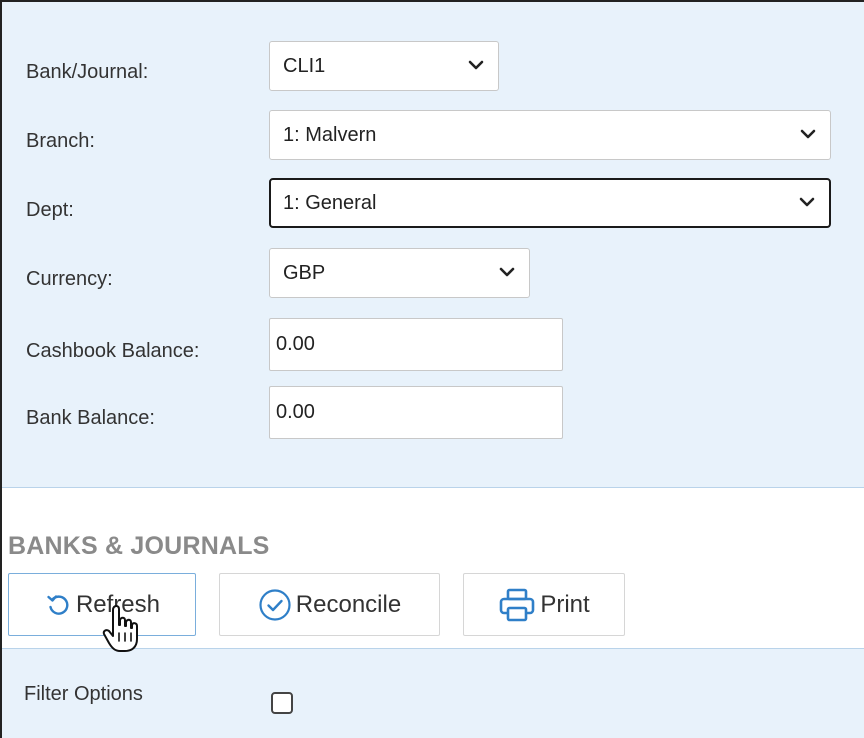 The width and height of the screenshot is (864, 738). Describe the element at coordinates (565, 604) in the screenshot. I see `print-button-label: Print` at that location.